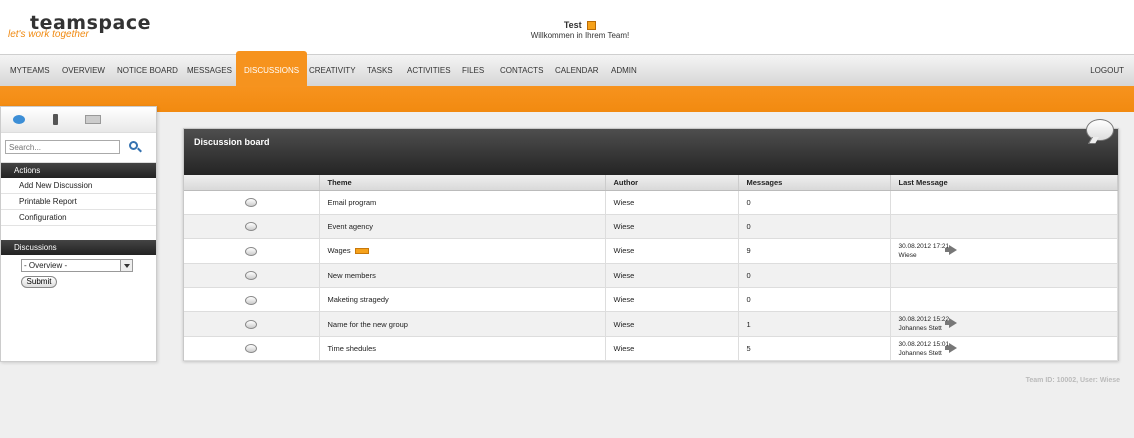  I want to click on nav-notice-board: NOTICE BOARD, so click(147, 71).